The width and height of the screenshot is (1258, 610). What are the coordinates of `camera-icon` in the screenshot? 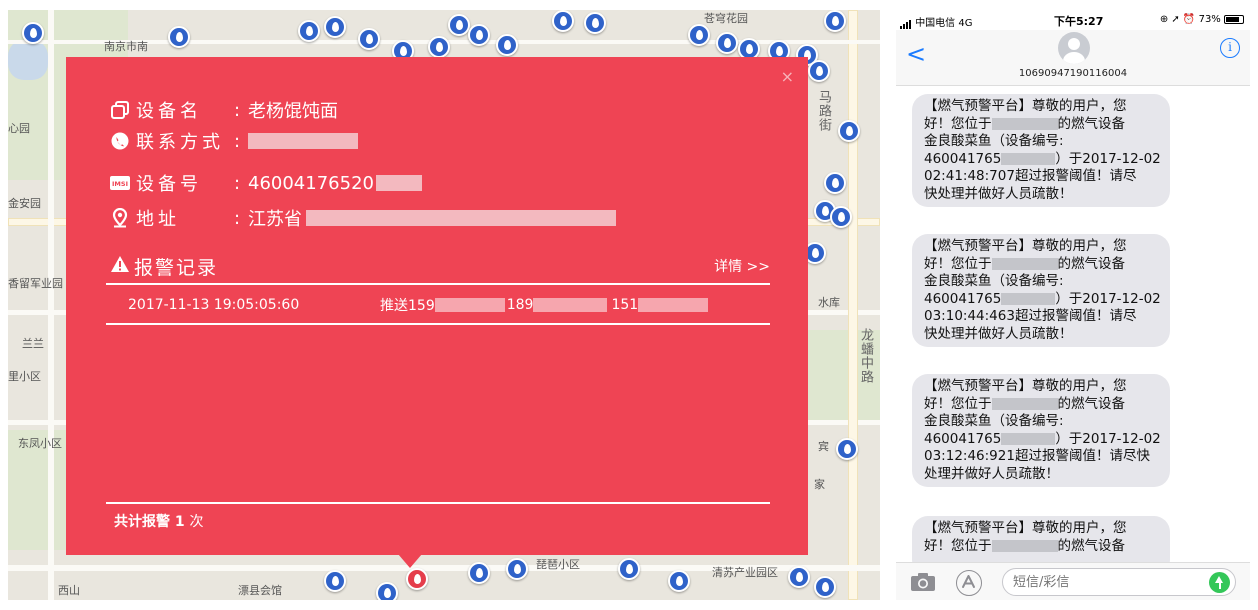 It's located at (923, 582).